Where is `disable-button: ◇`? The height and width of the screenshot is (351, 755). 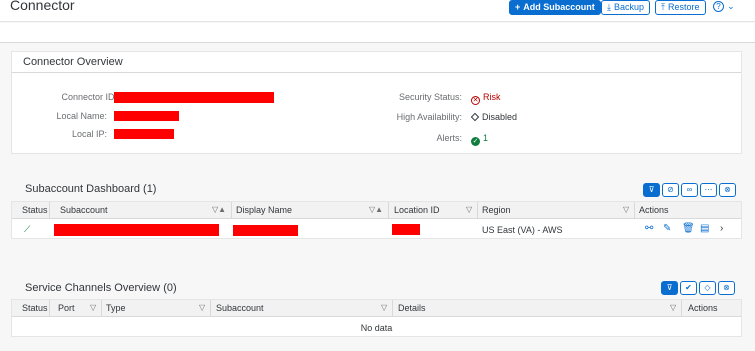
disable-button: ◇ is located at coordinates (707, 288).